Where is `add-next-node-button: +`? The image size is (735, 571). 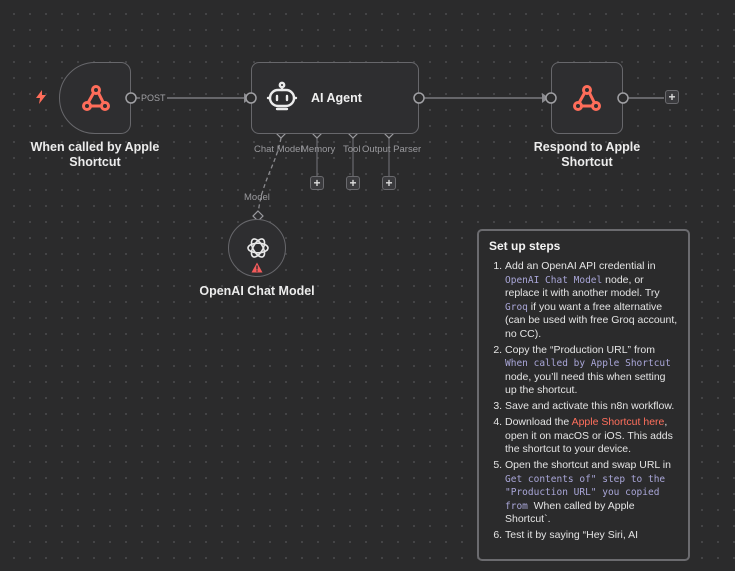 add-next-node-button: + is located at coordinates (672, 97).